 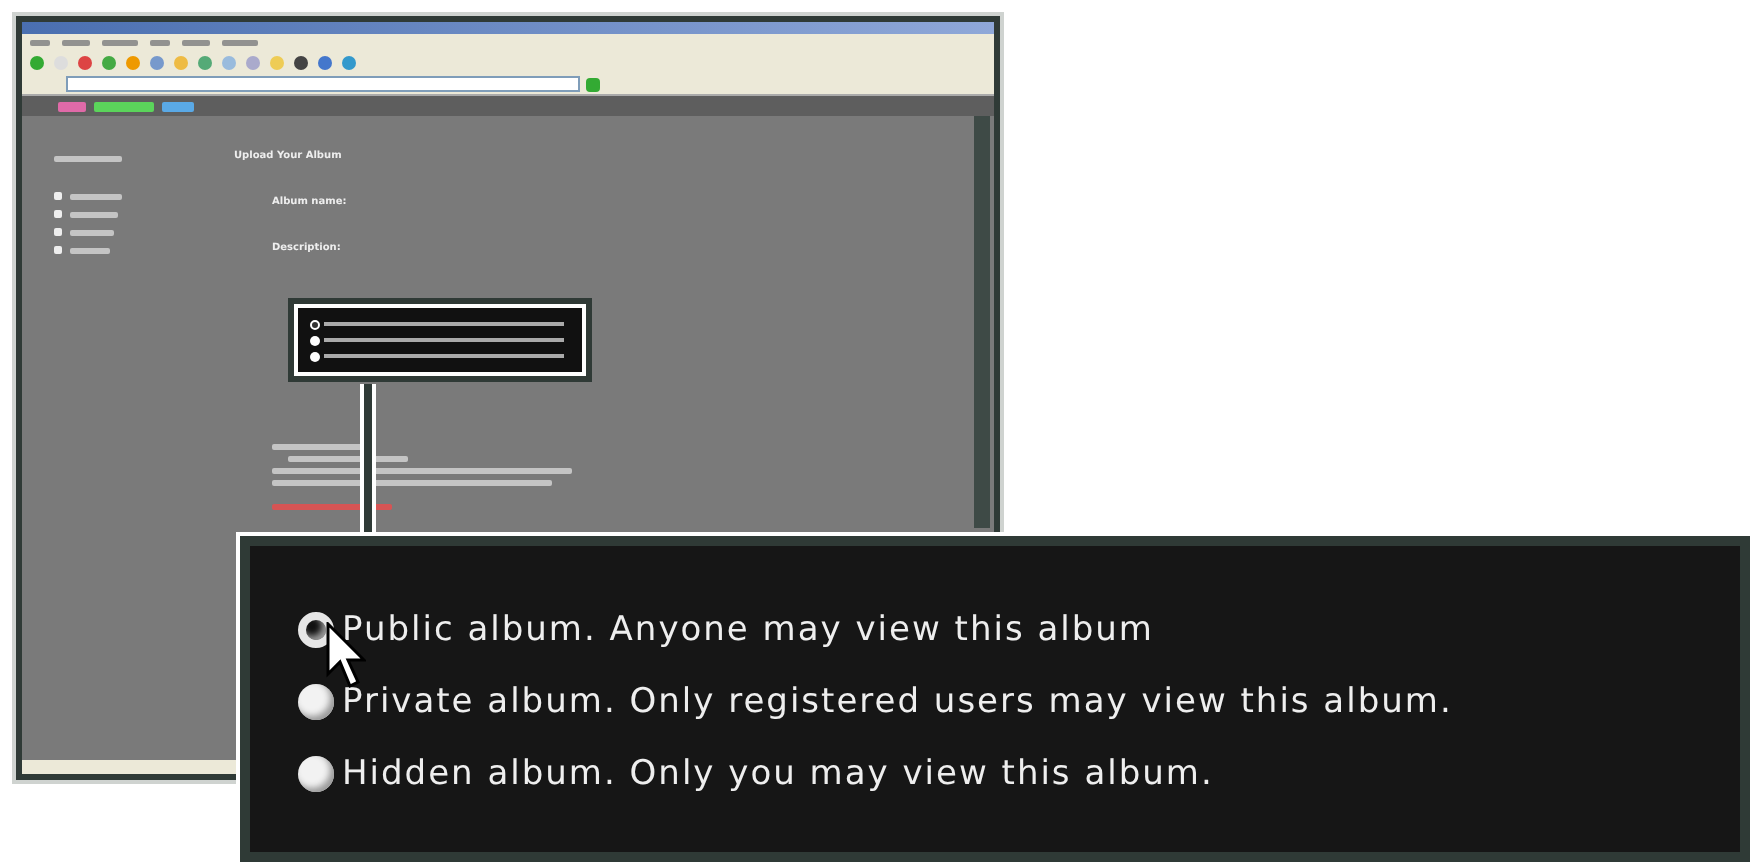 What do you see at coordinates (748, 630) in the screenshot?
I see `radio-label: Public album. Anyone may view this album` at bounding box center [748, 630].